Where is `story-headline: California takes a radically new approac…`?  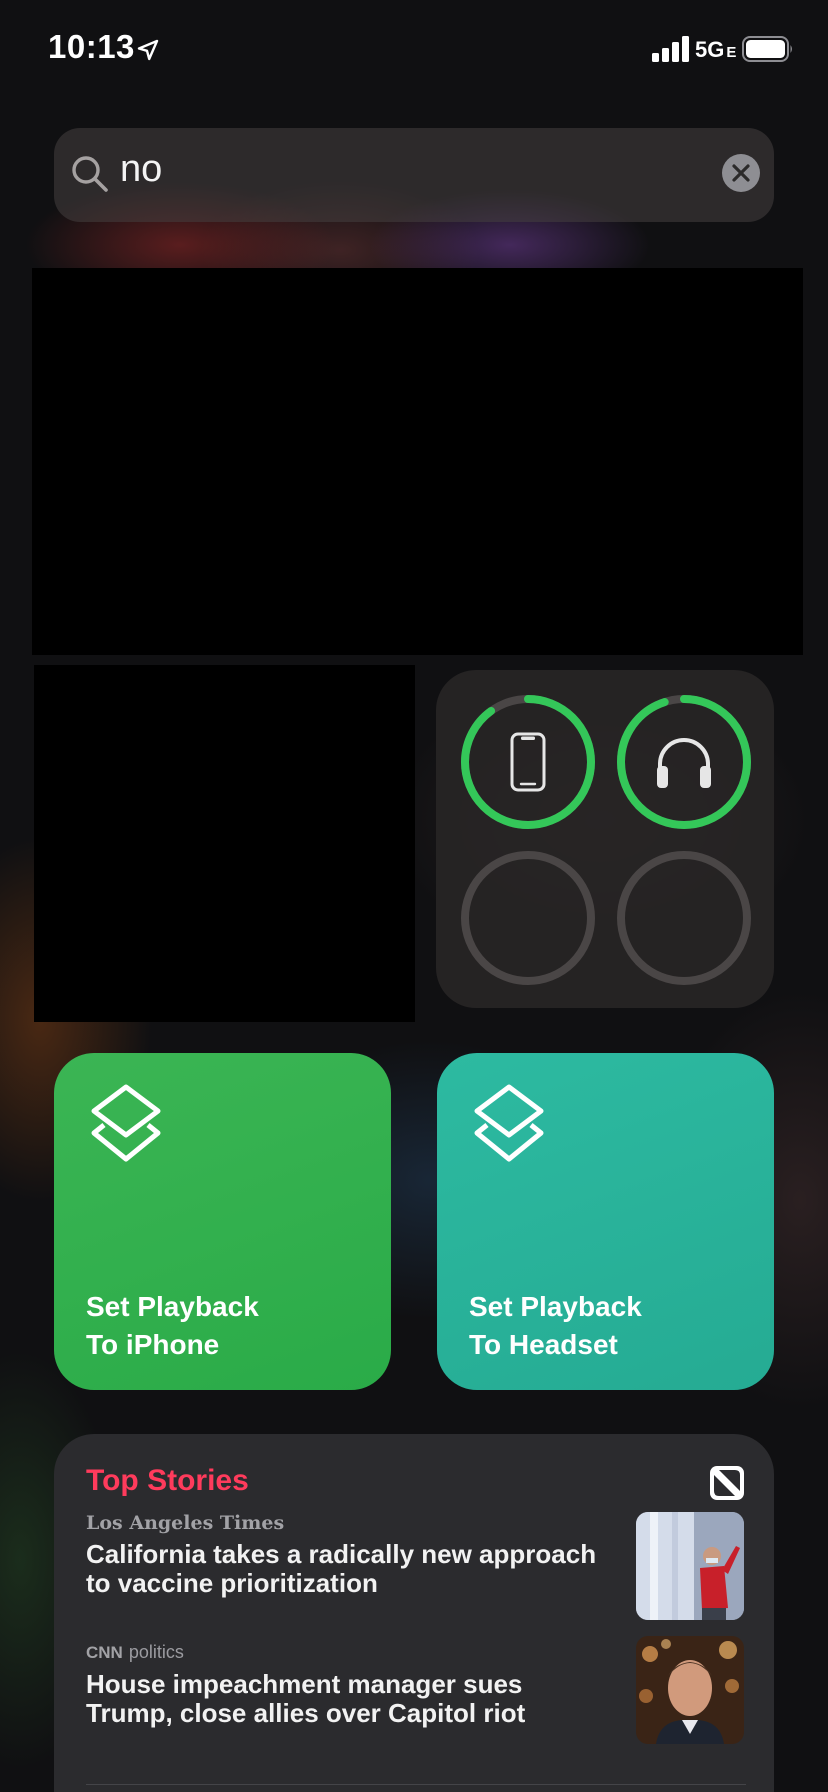
story-headline: California takes a radically new approac… is located at coordinates (341, 1568).